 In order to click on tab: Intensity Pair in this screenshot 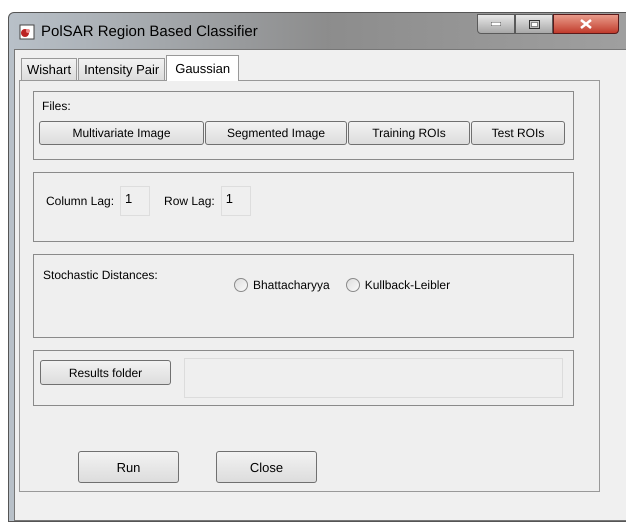, I will do `click(122, 69)`.